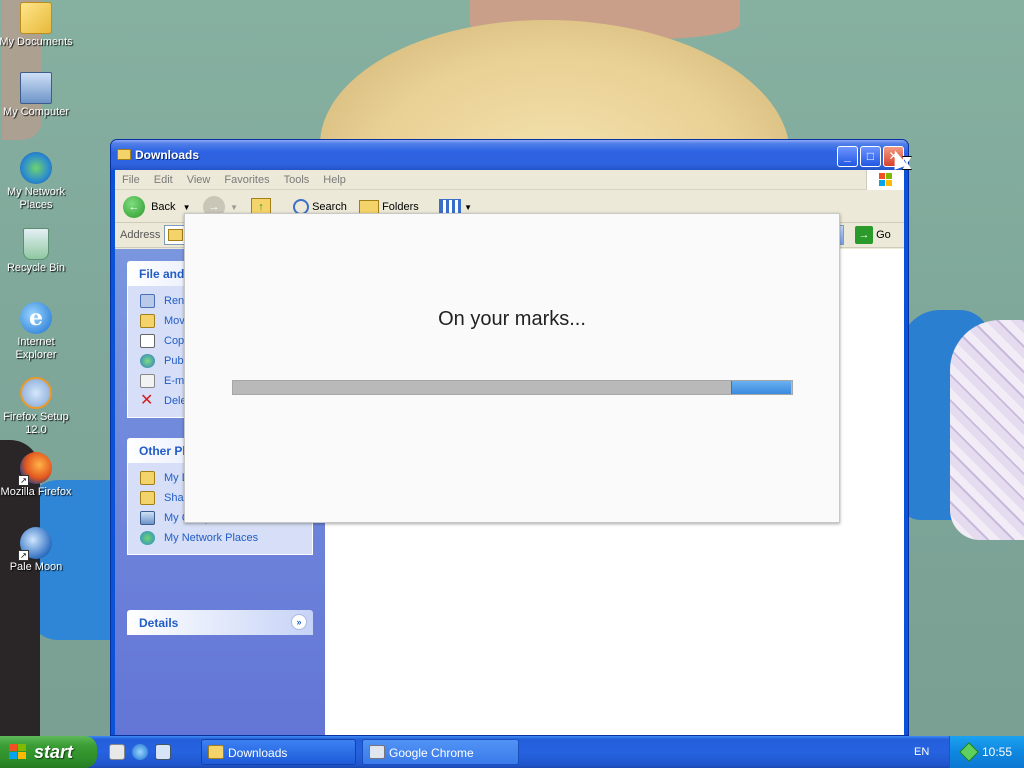 This screenshot has height=768, width=1024. What do you see at coordinates (864, 235) in the screenshot?
I see `go-arrow-icon: →` at bounding box center [864, 235].